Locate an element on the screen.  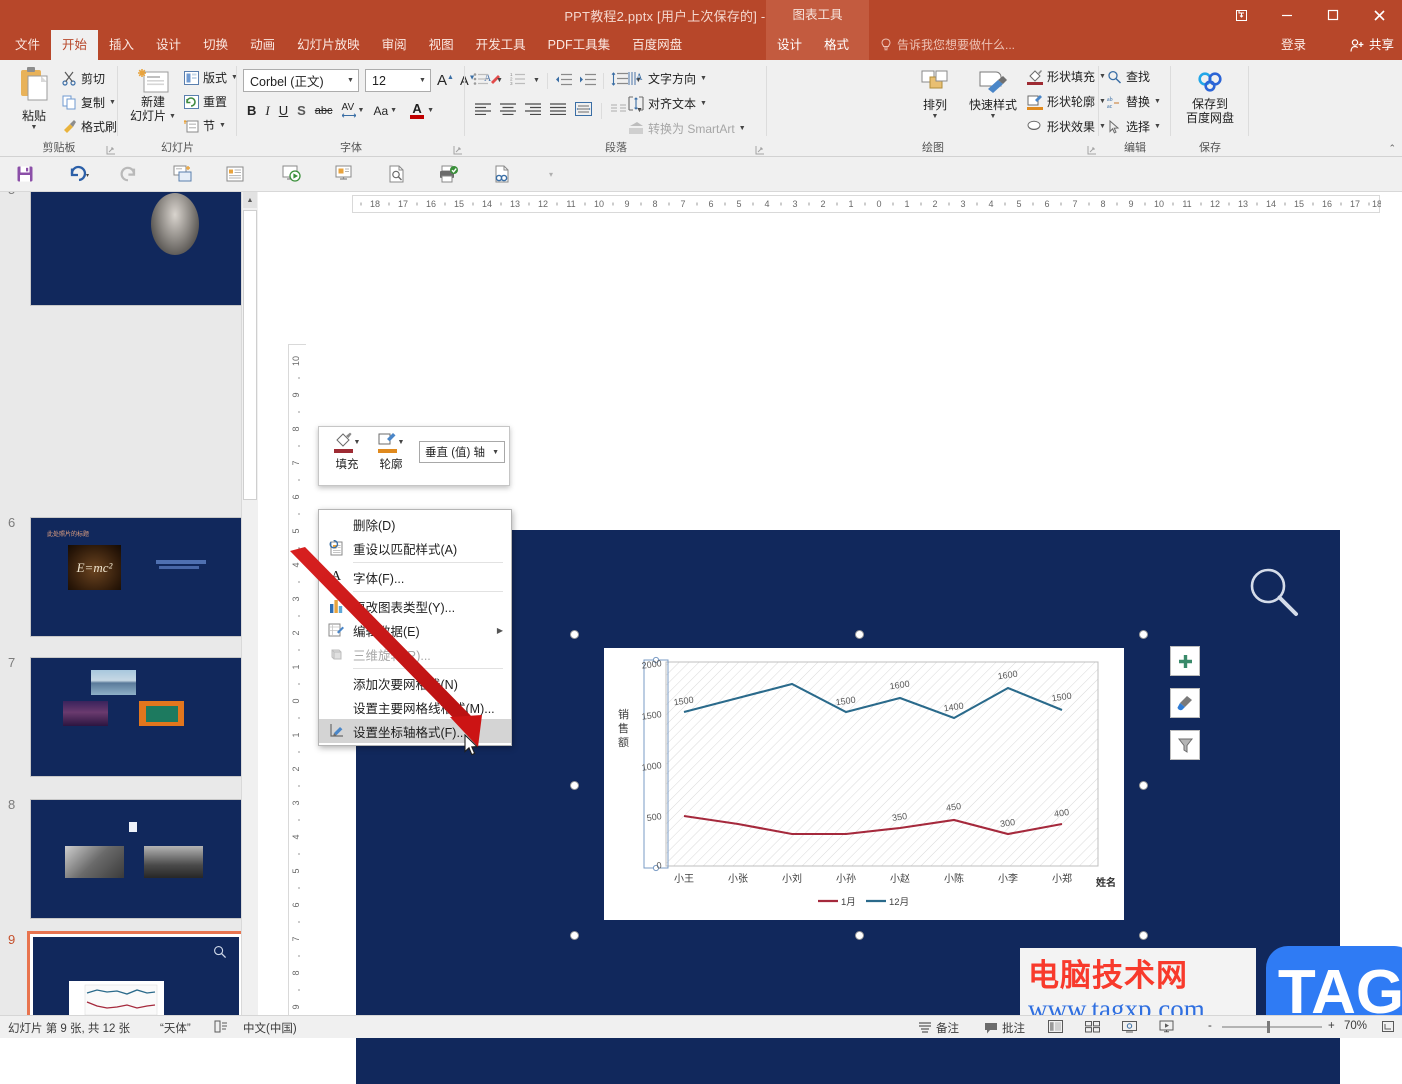
distribute-text-button is located at coordinates (583, 110).